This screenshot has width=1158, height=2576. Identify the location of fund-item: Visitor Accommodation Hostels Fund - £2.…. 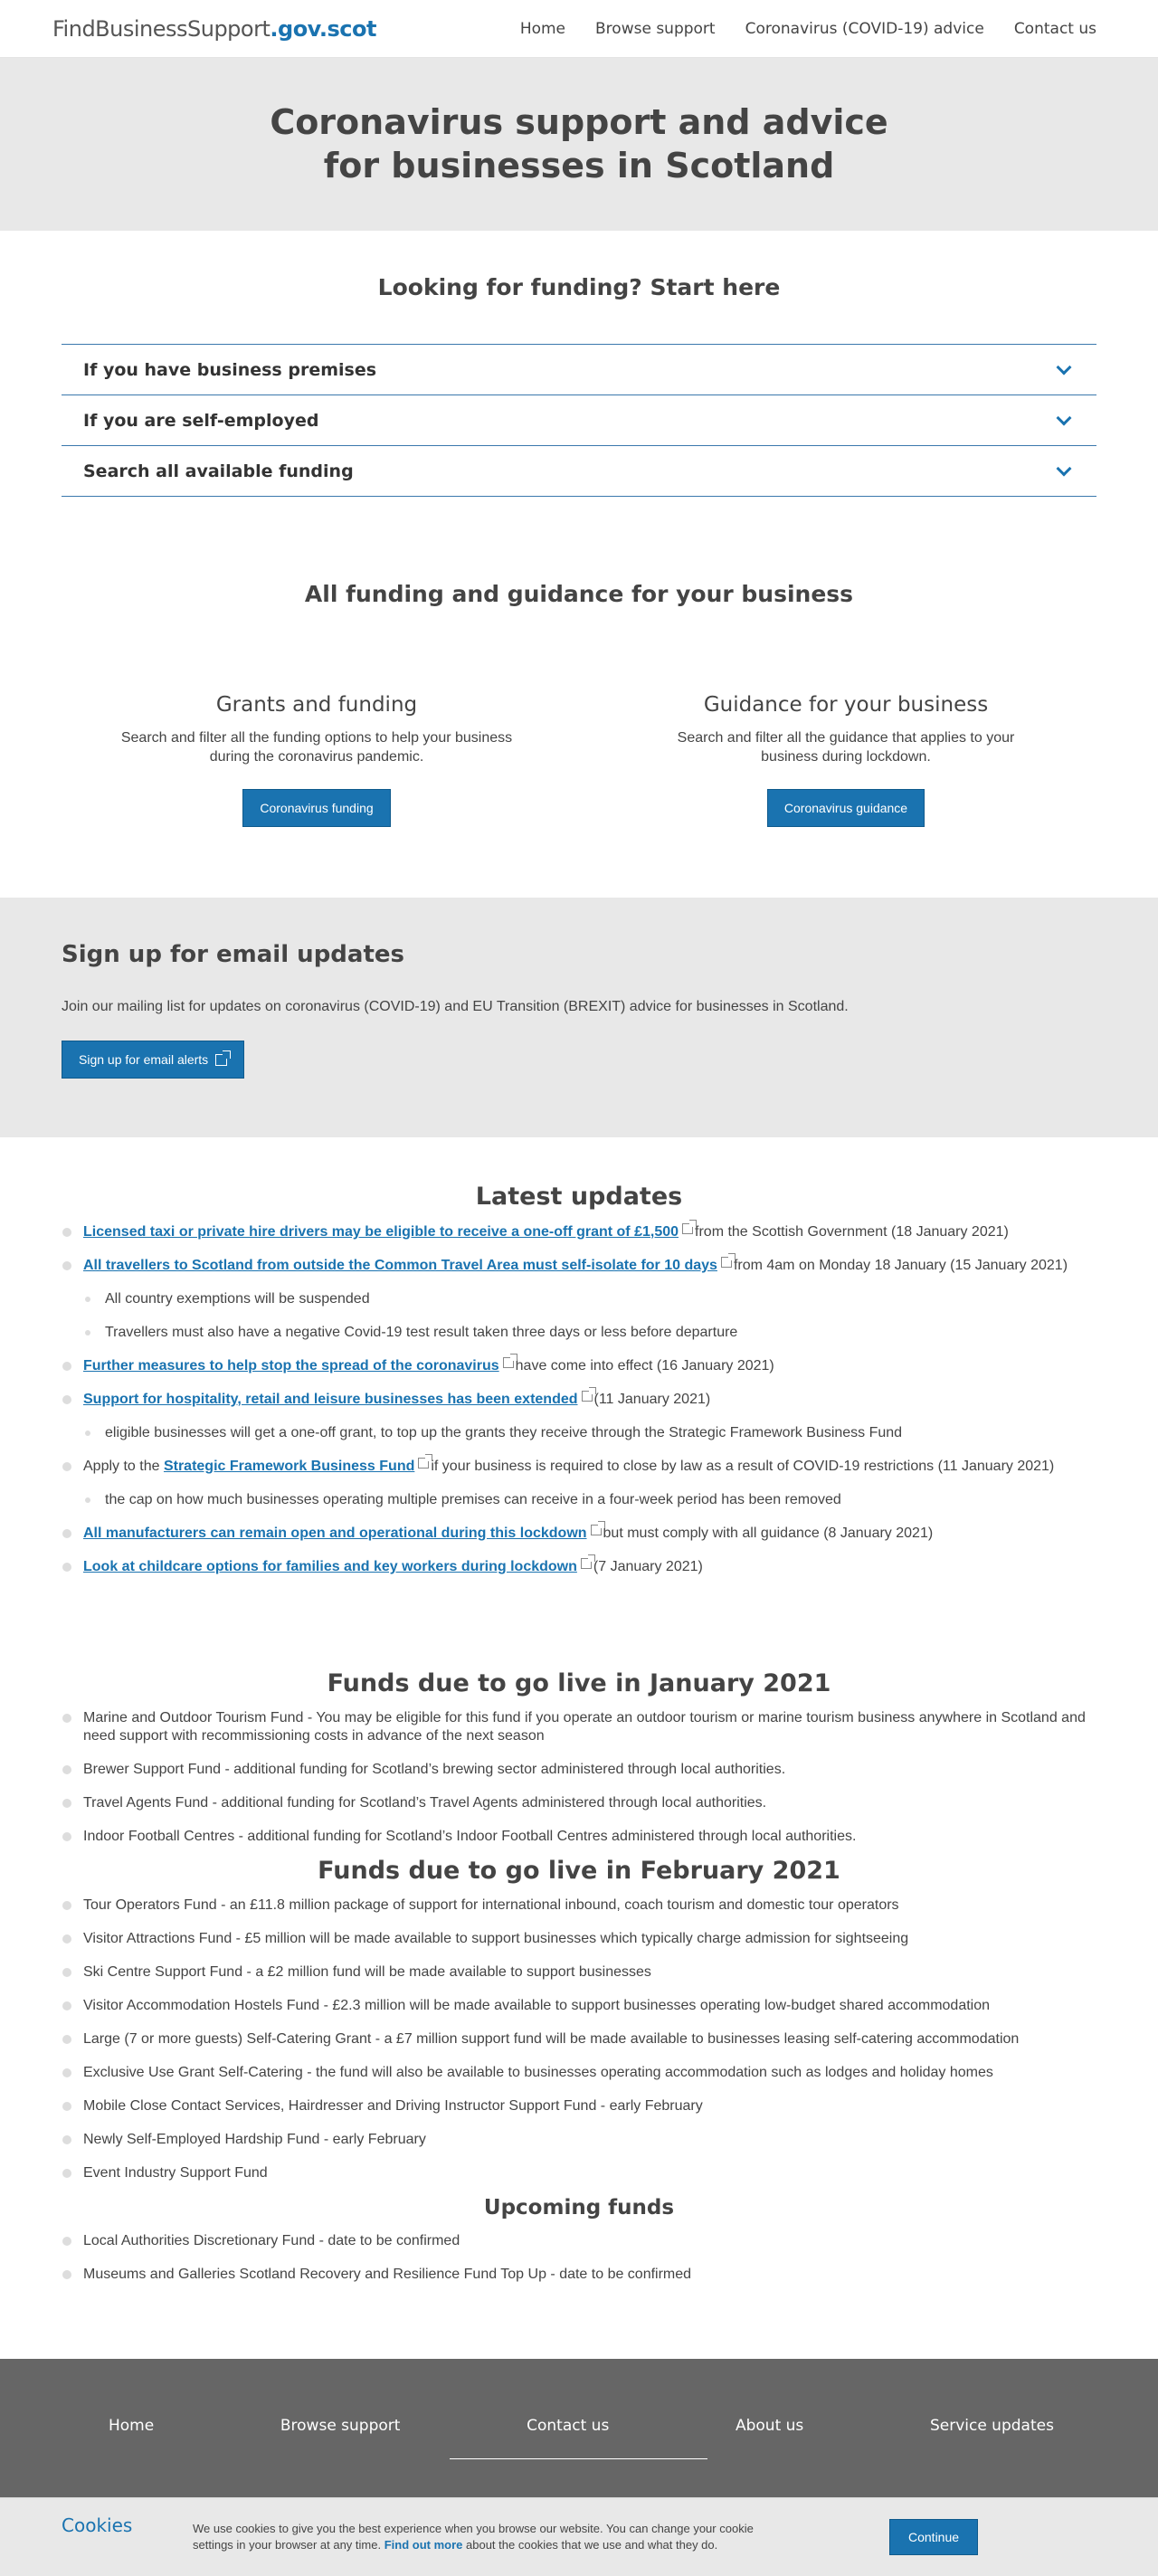
(579, 2006).